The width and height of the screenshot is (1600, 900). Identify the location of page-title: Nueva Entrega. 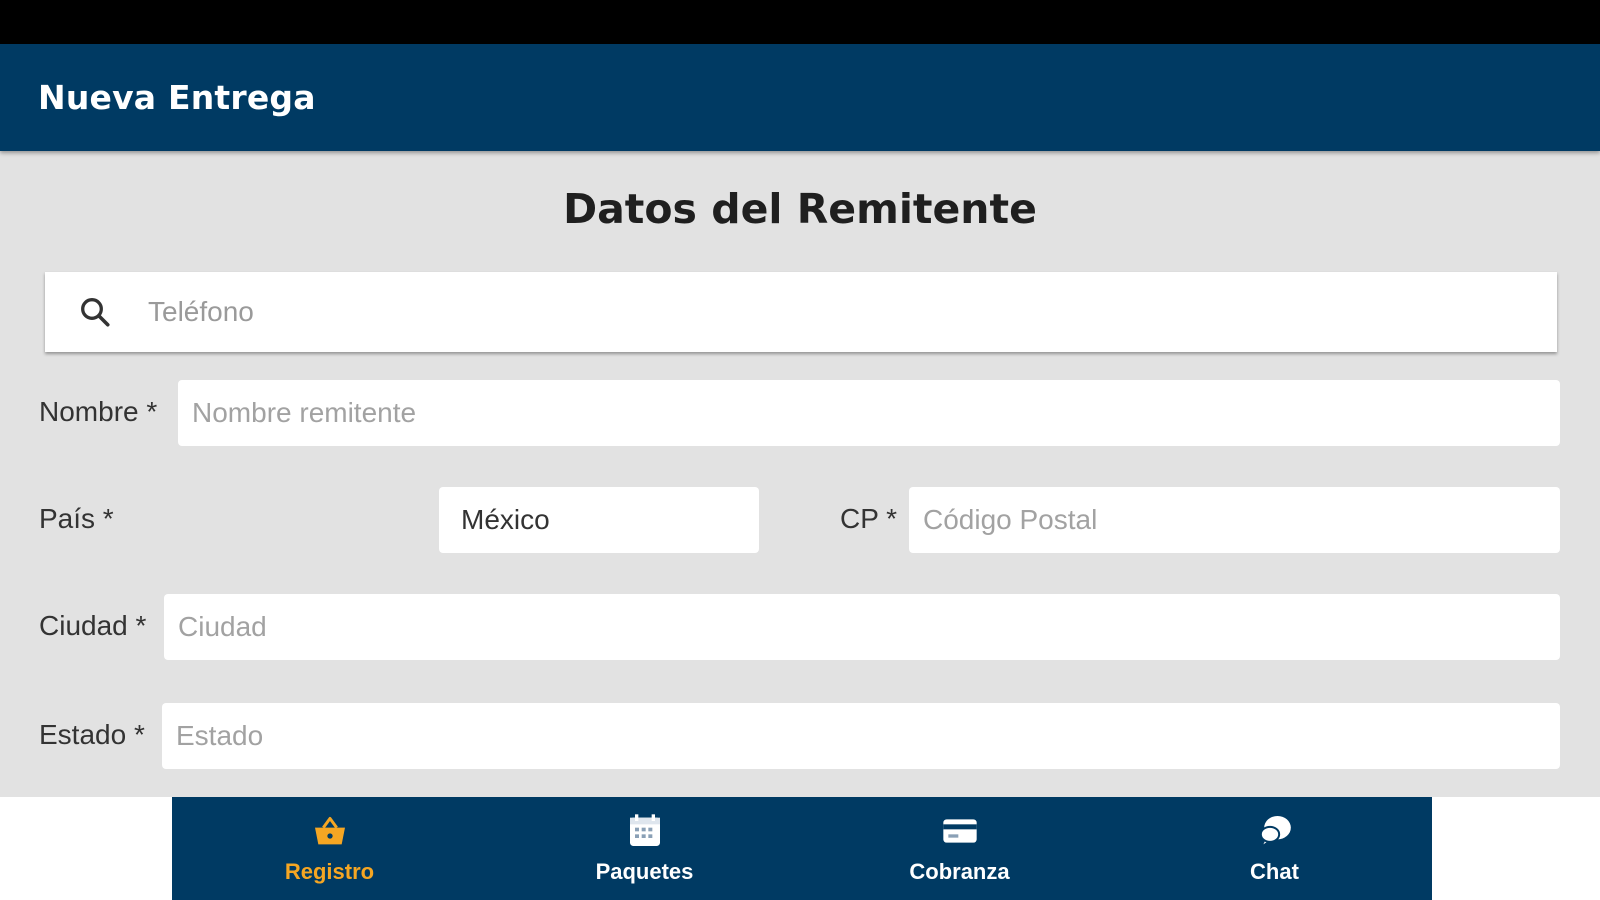
(177, 97).